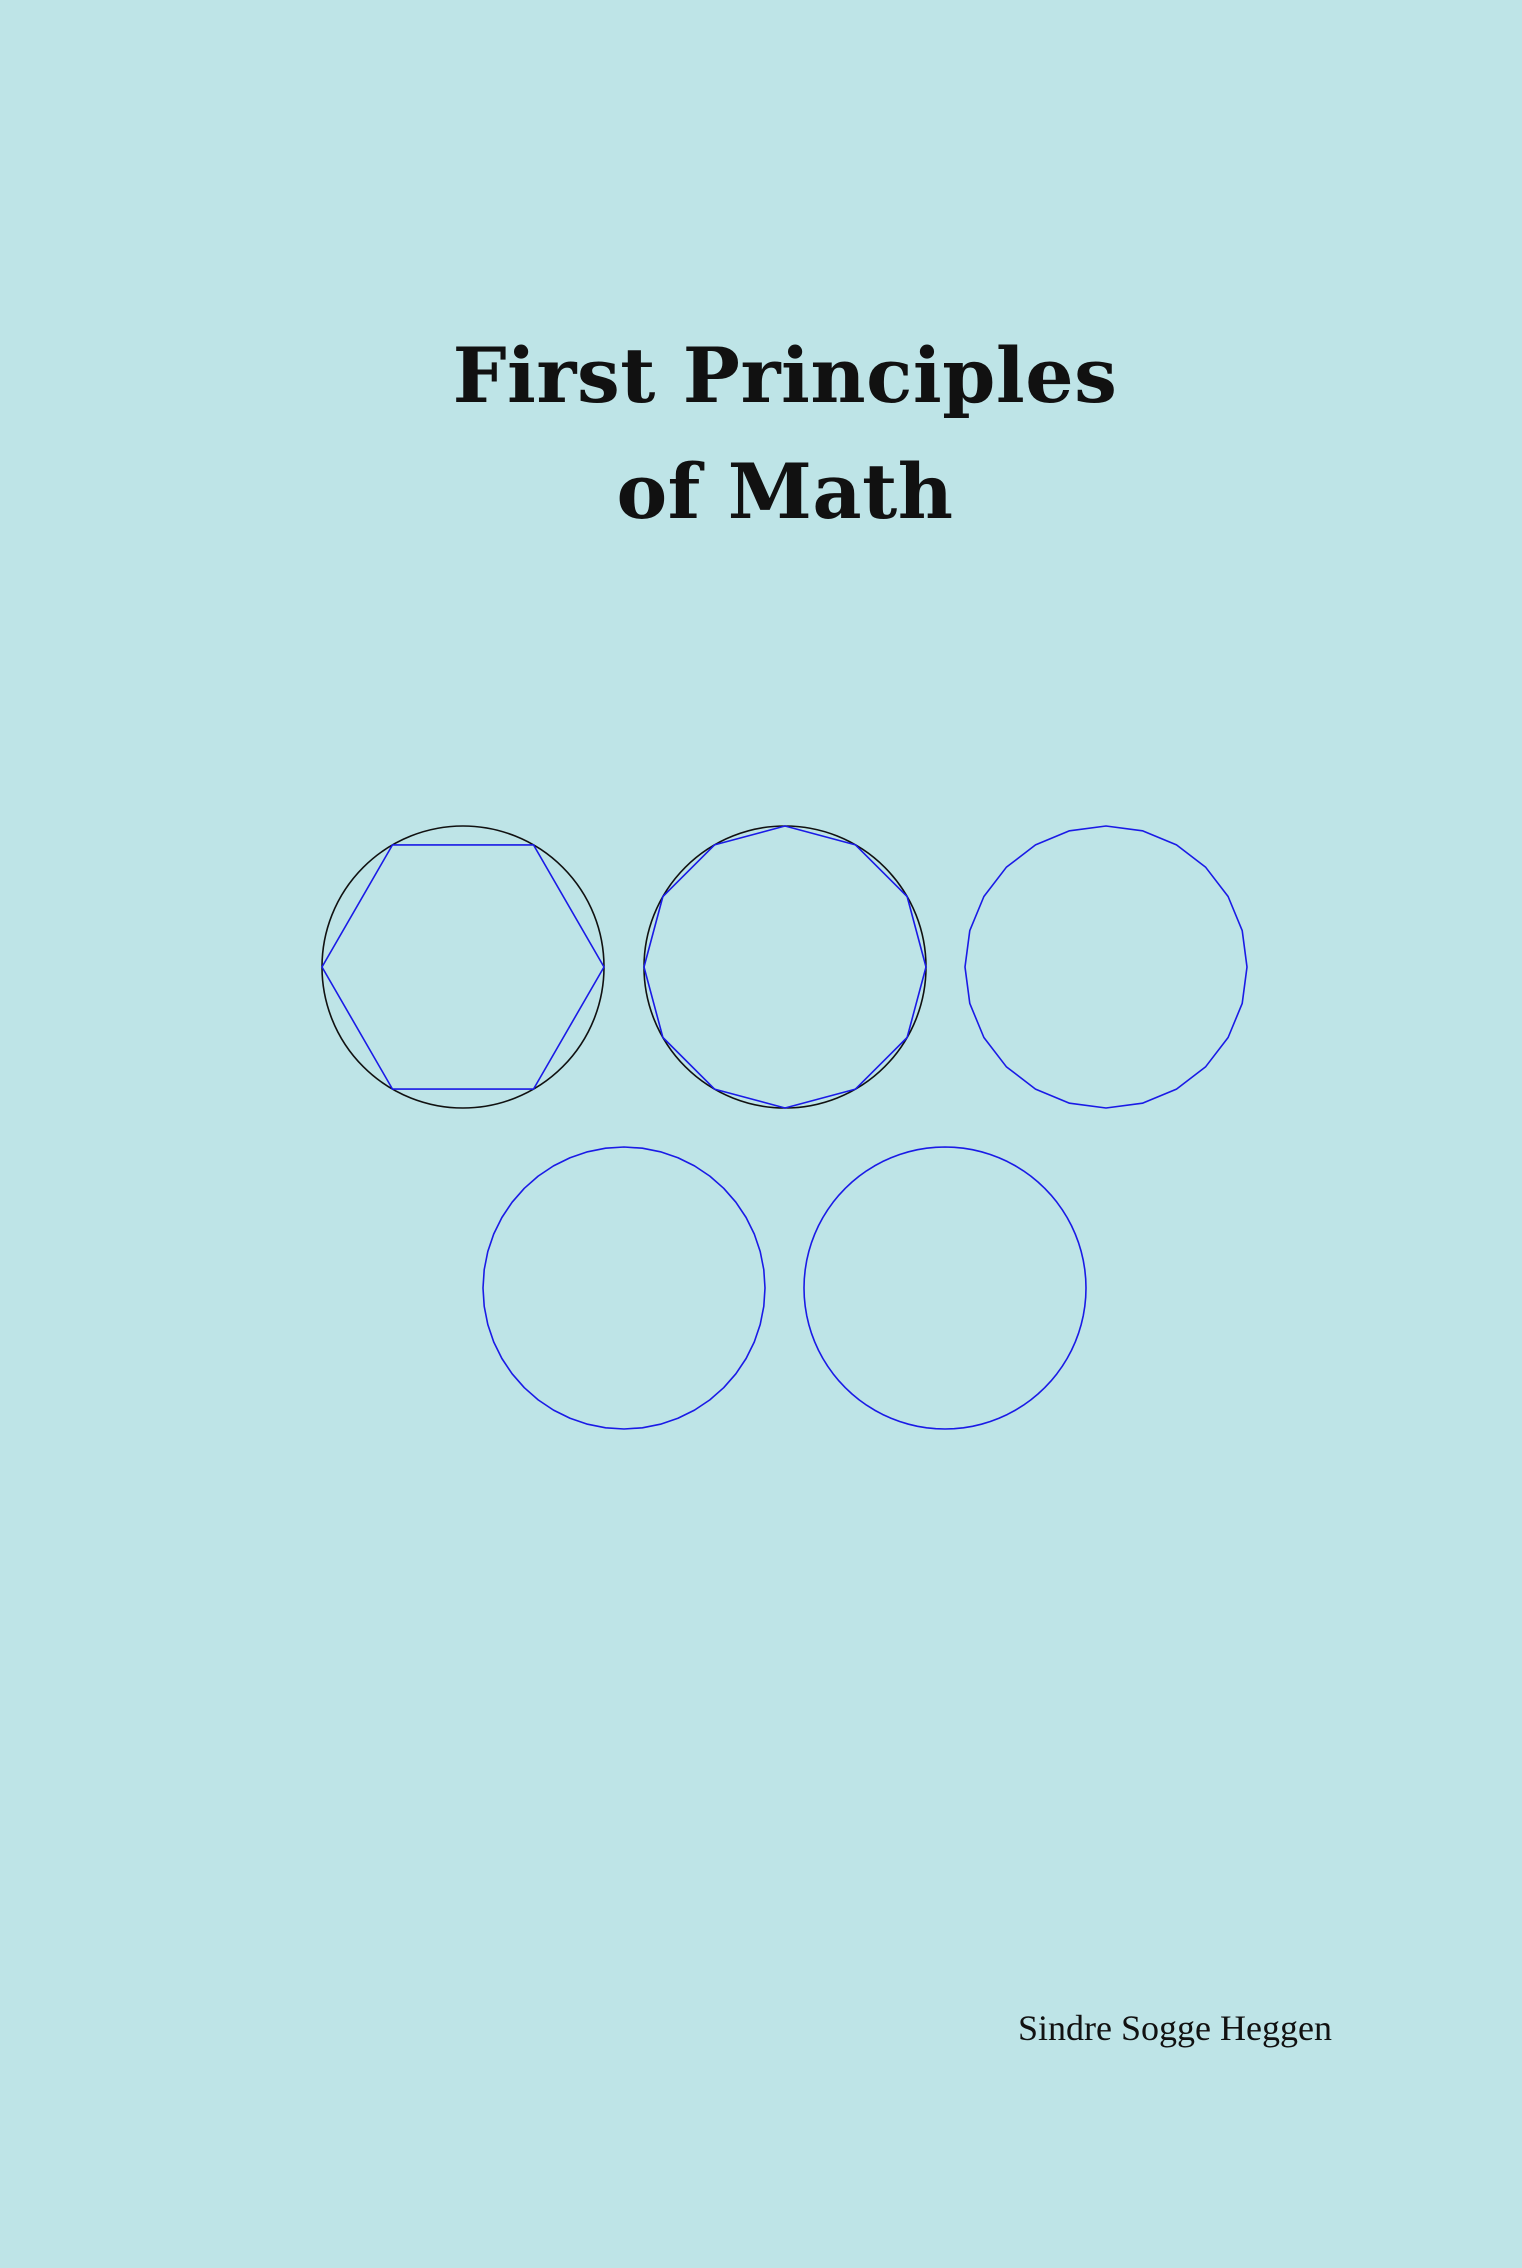 The height and width of the screenshot is (2268, 1522). I want to click on shape-24-gon, so click(1106, 967).